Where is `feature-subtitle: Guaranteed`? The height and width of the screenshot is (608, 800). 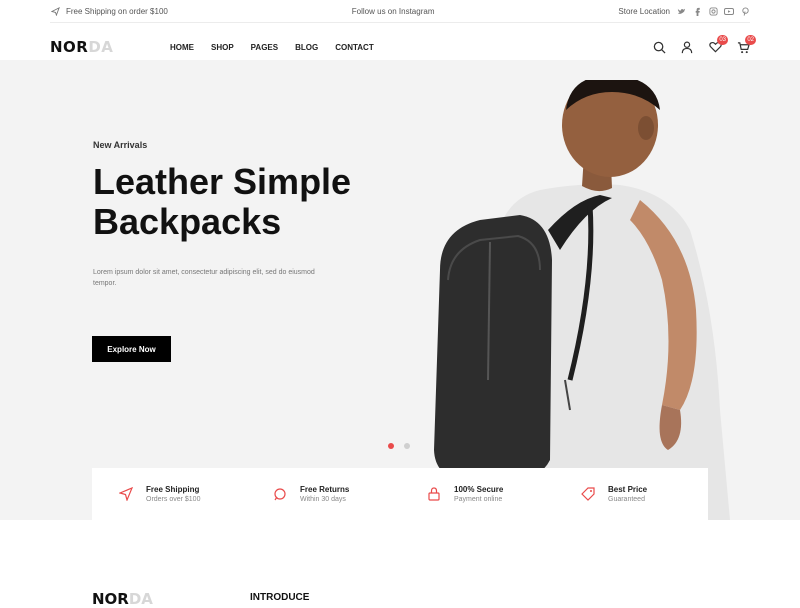 feature-subtitle: Guaranteed is located at coordinates (626, 499).